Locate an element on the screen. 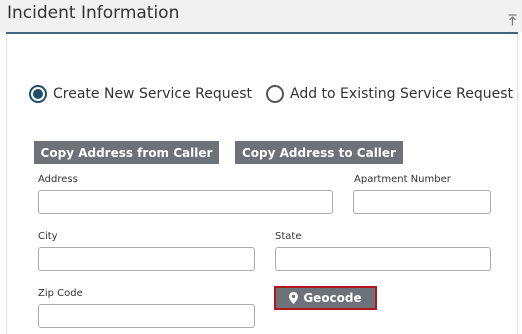 The width and height of the screenshot is (522, 334). radio-create-new-request: Create New Service Request is located at coordinates (140, 94).